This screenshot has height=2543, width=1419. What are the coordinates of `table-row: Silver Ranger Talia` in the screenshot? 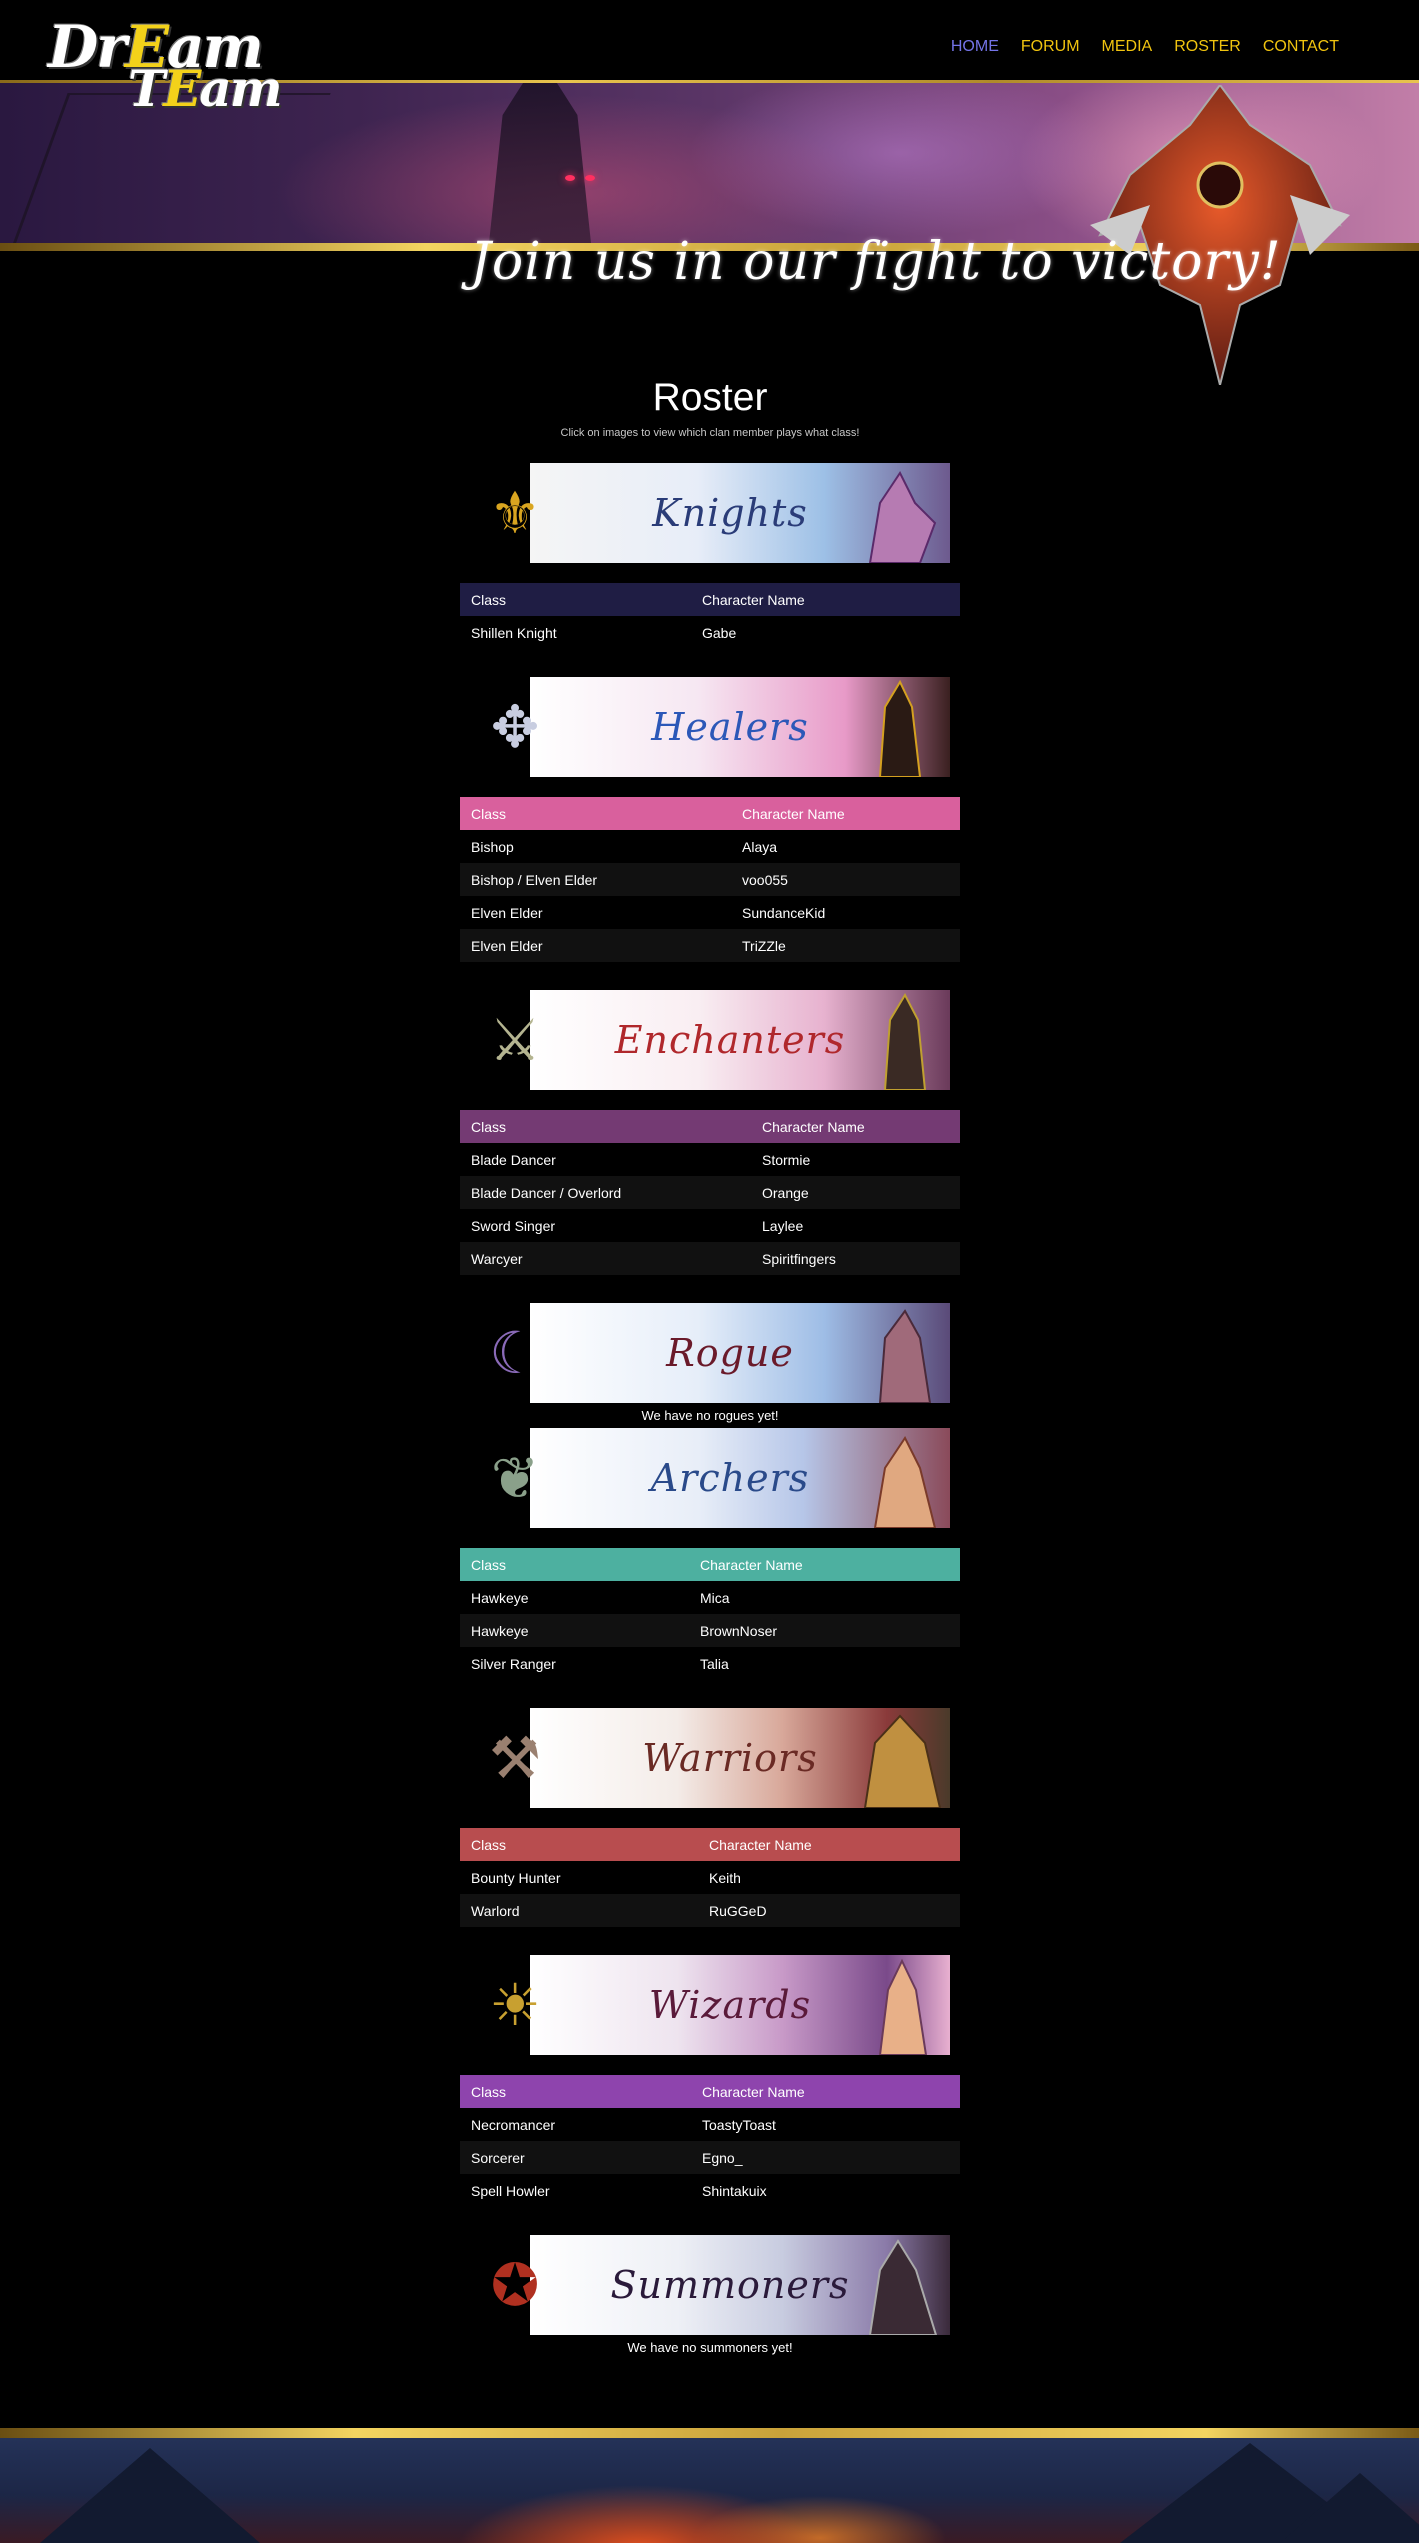 It's located at (710, 1663).